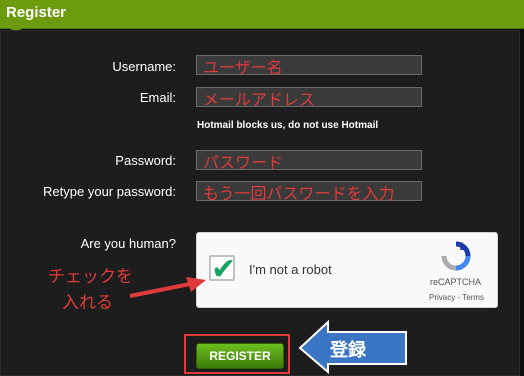 The height and width of the screenshot is (376, 524). What do you see at coordinates (36, 12) in the screenshot?
I see `header-title: Register` at bounding box center [36, 12].